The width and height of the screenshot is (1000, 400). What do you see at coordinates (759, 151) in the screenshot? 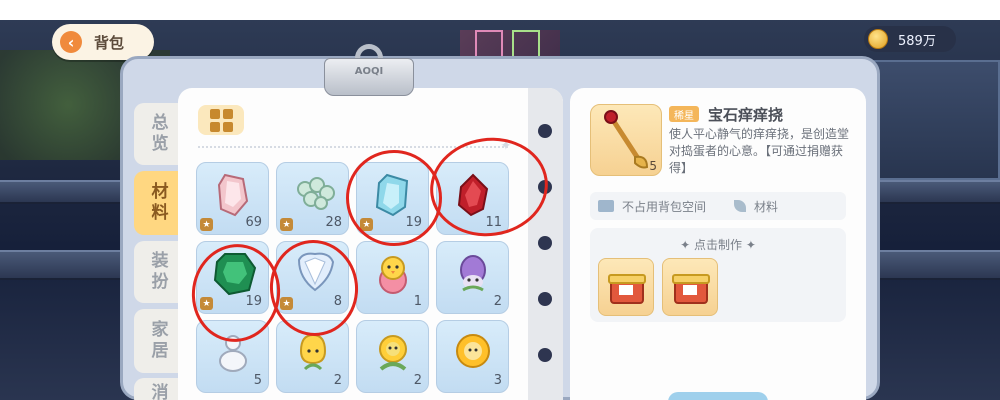
I see `item-description: 使人平心静气的痒痒挠，是创造堂对捣蛋者的心意。【可通过捐赠获得】` at bounding box center [759, 151].